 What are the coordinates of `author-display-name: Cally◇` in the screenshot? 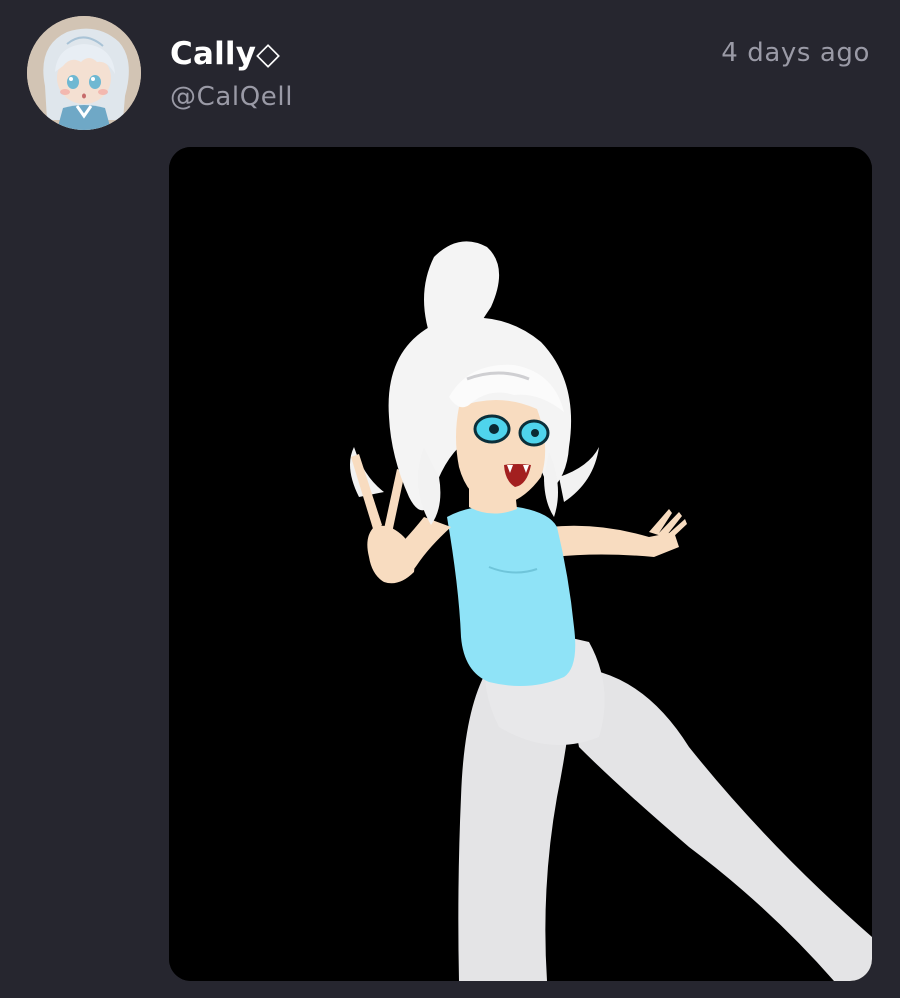 It's located at (225, 54).